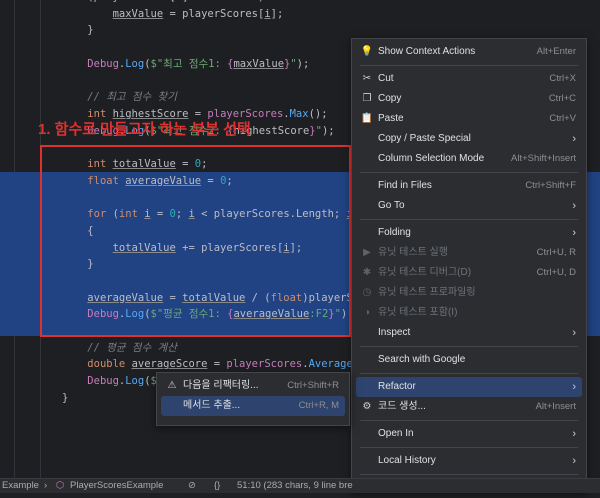  I want to click on menu-item-show-context-actions: 💡 Show Context Actions Alt+Enter, so click(469, 52).